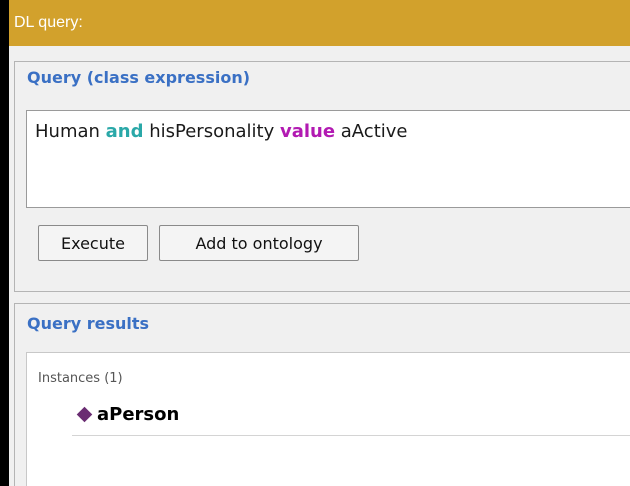 The image size is (630, 486). Describe the element at coordinates (138, 414) in the screenshot. I see `result-item-label: aPerson` at that location.